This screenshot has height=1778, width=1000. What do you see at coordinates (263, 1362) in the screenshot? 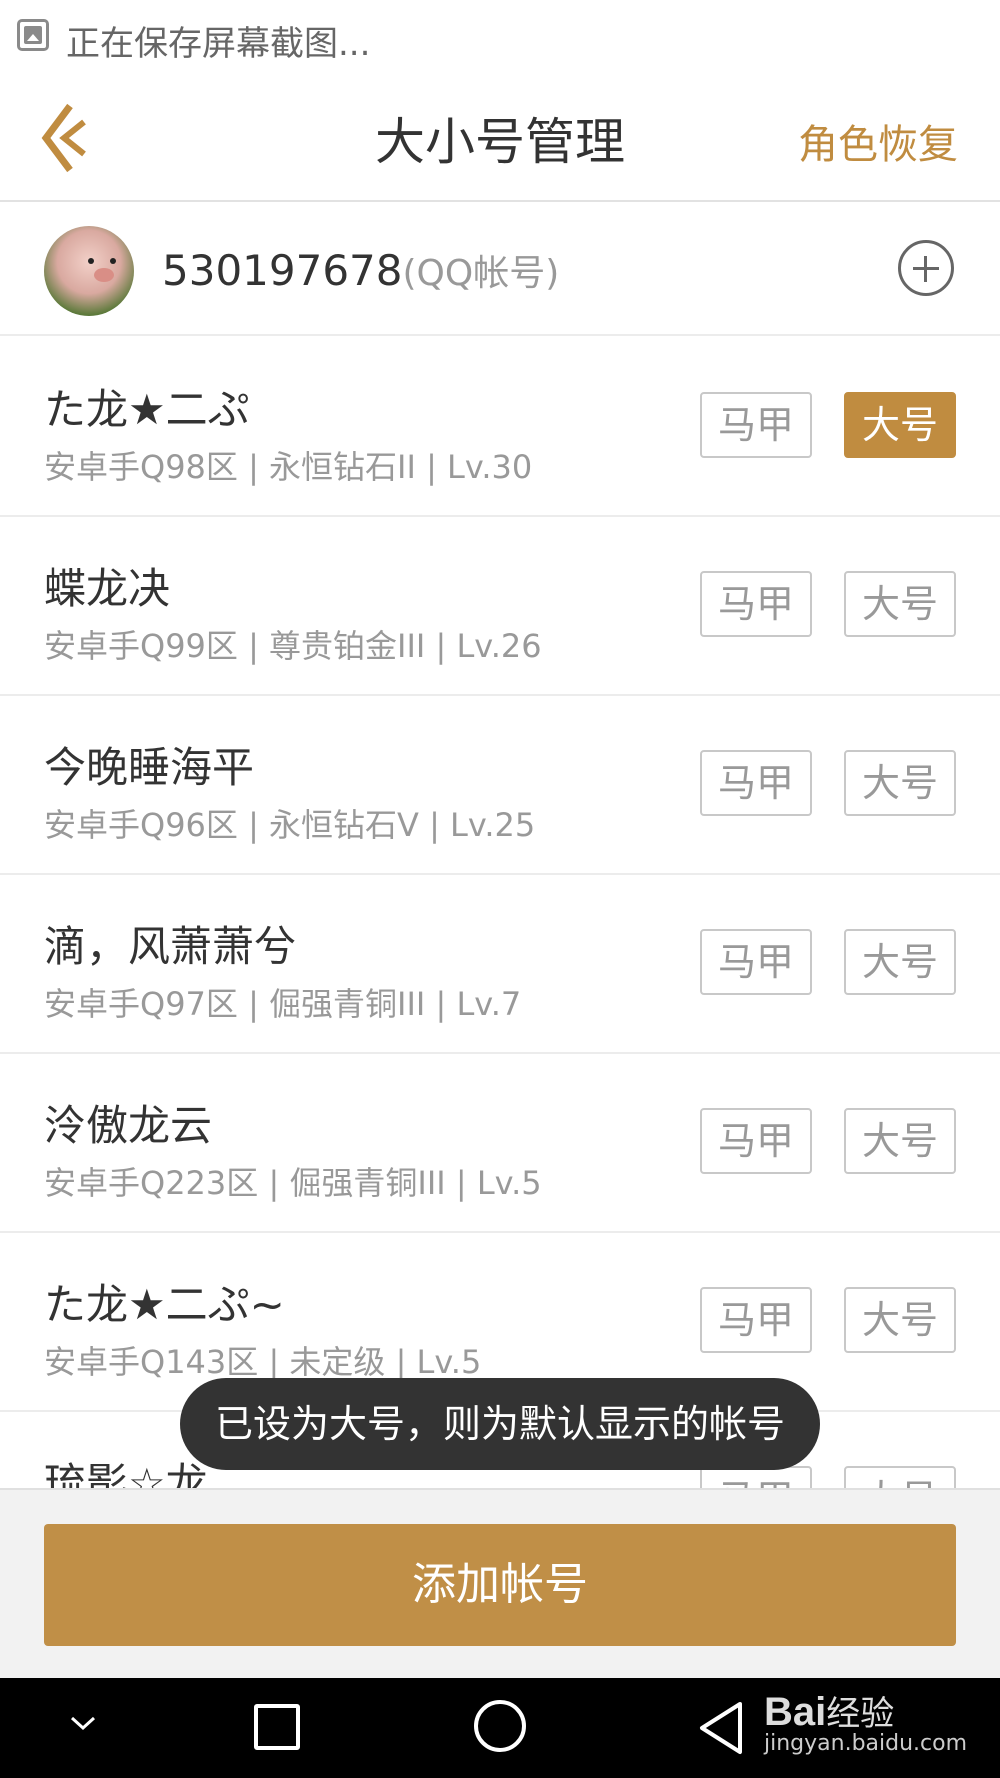
I see `role-info: 安卓手Q143区 | 未定级 | Lv.5` at bounding box center [263, 1362].